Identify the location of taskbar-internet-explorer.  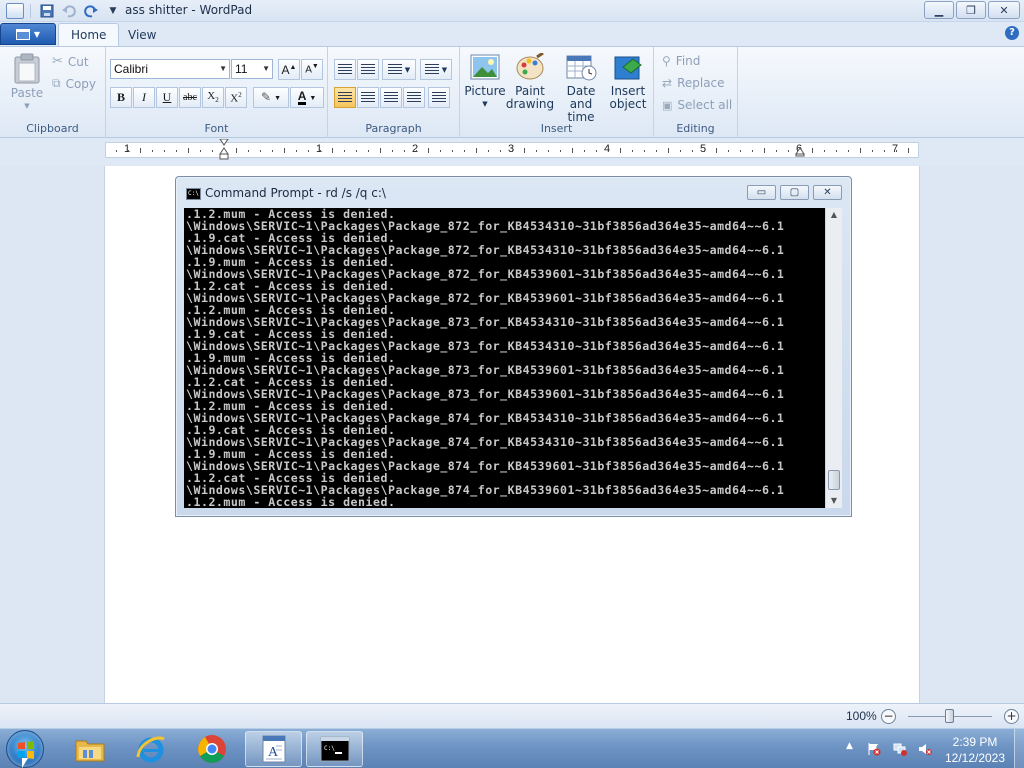
(150, 749).